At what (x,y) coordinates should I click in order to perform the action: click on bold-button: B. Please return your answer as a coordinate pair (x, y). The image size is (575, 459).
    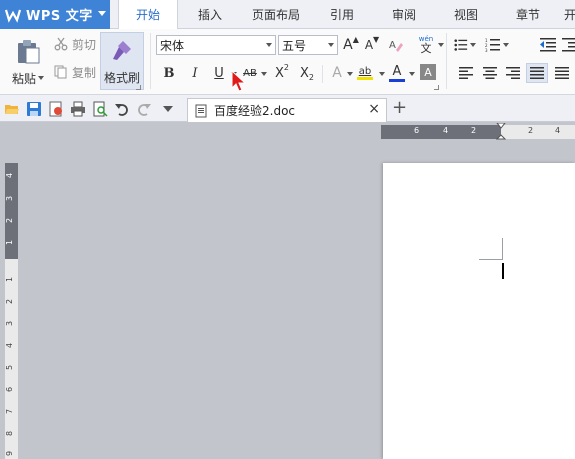
    Looking at the image, I should click on (169, 73).